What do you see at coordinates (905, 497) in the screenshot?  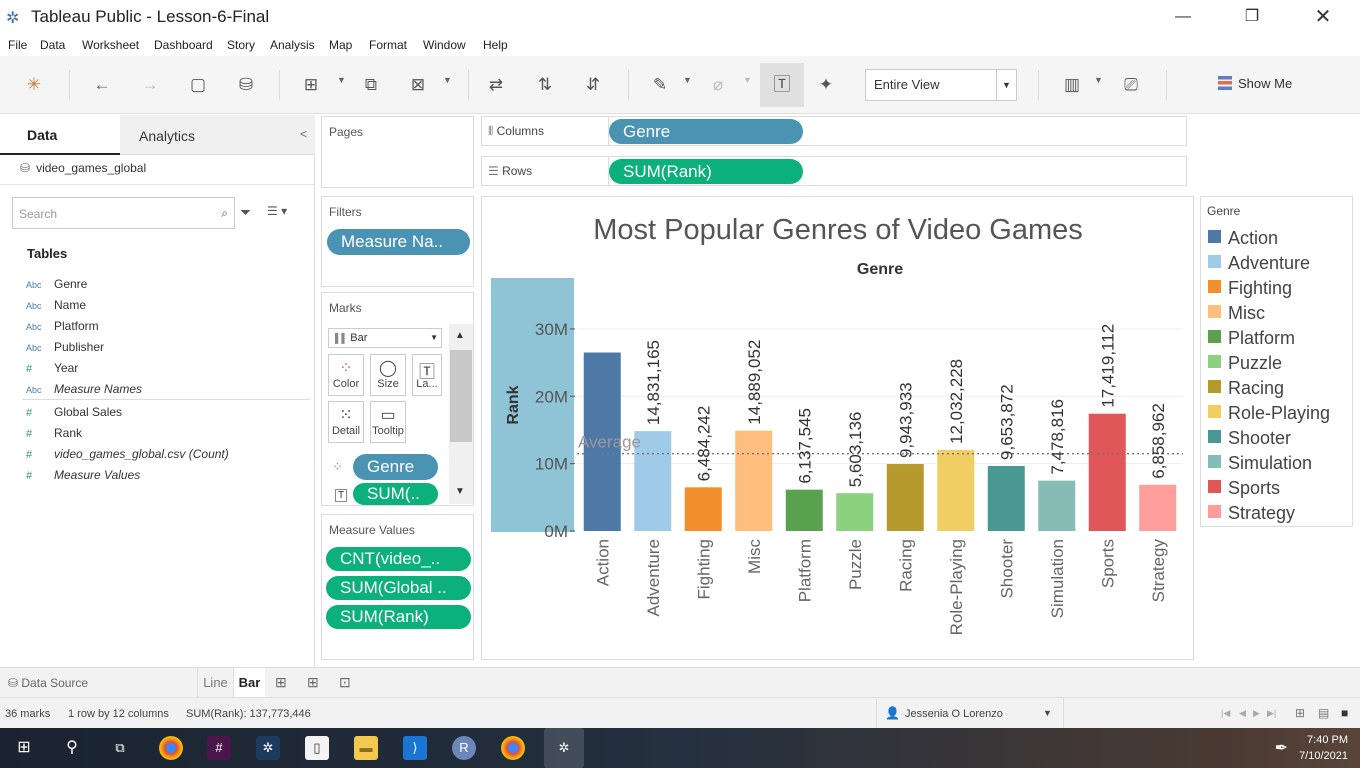 I see `bar-racing` at bounding box center [905, 497].